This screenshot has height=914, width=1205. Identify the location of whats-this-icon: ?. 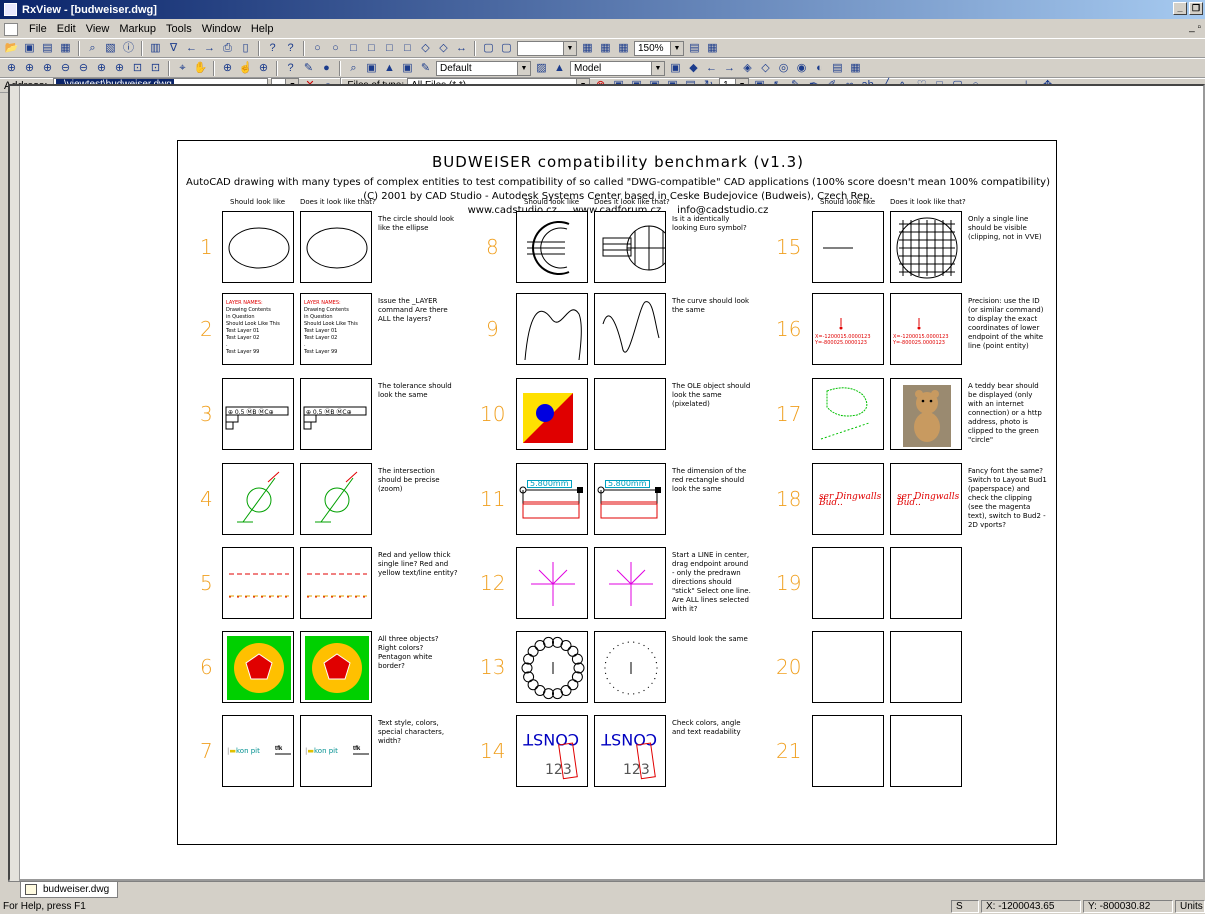
(272, 48).